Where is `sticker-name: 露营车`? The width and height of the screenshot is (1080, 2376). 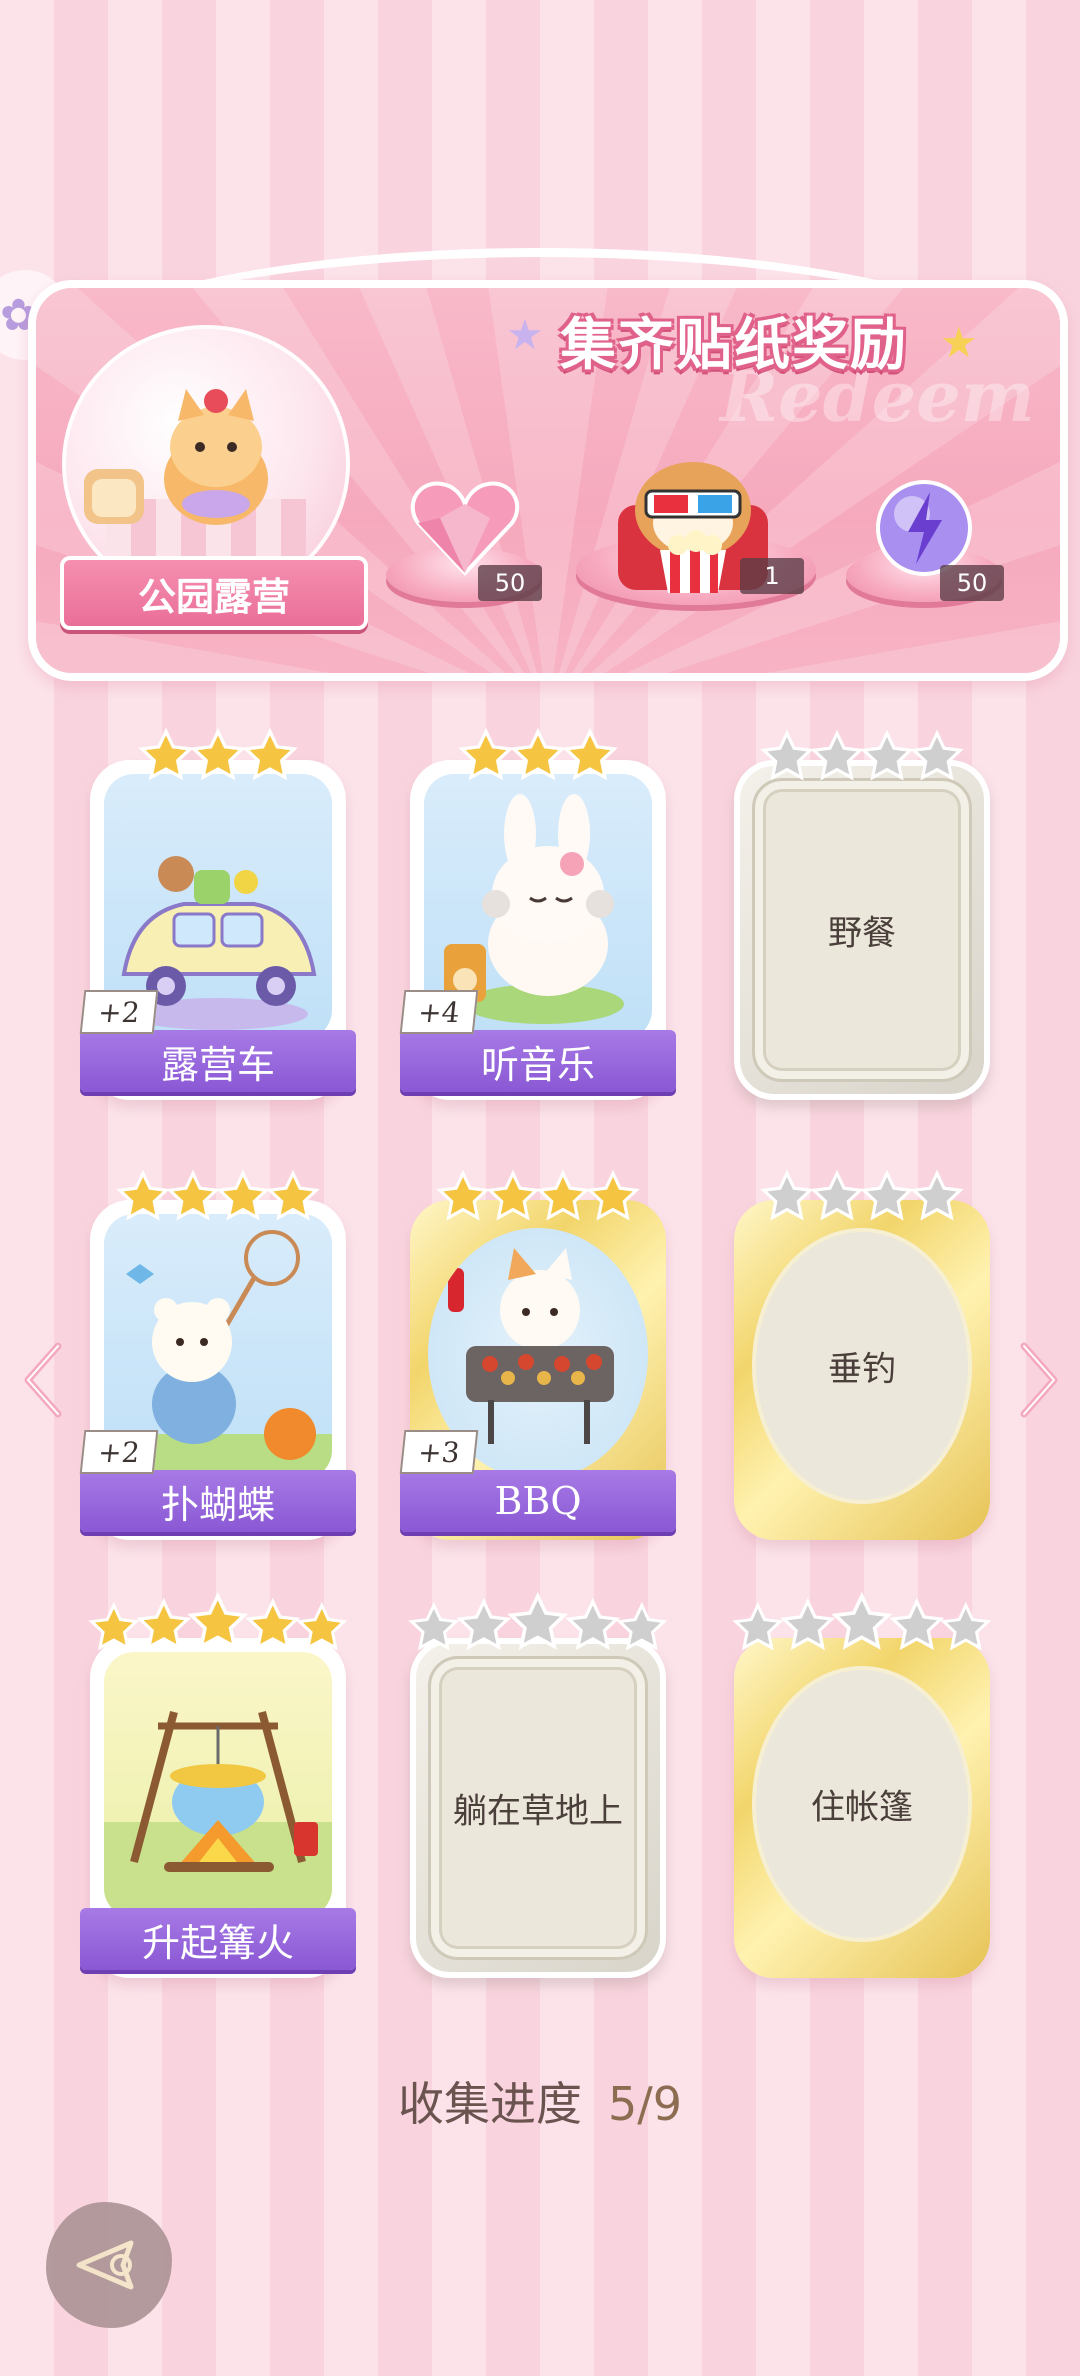 sticker-name: 露营车 is located at coordinates (218, 1061).